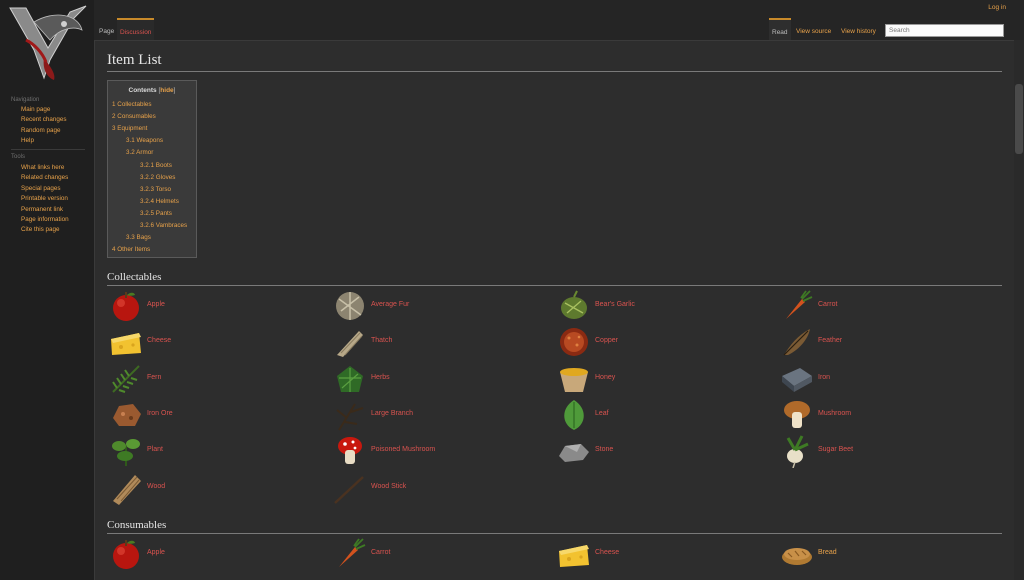  What do you see at coordinates (133, 249) in the screenshot?
I see `toc-entry-label: Other Items` at bounding box center [133, 249].